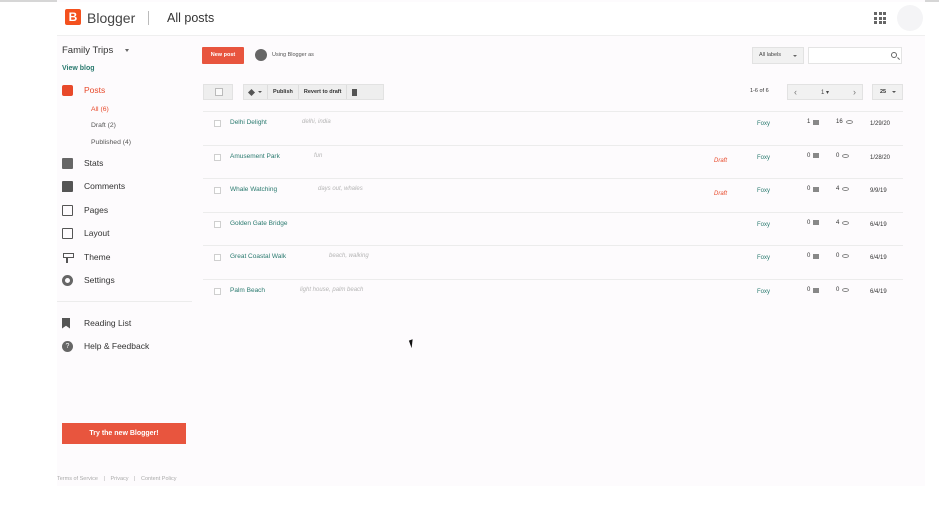 The image size is (939, 508). What do you see at coordinates (93, 186) in the screenshot?
I see `sidebar-item-comments: Comments` at bounding box center [93, 186].